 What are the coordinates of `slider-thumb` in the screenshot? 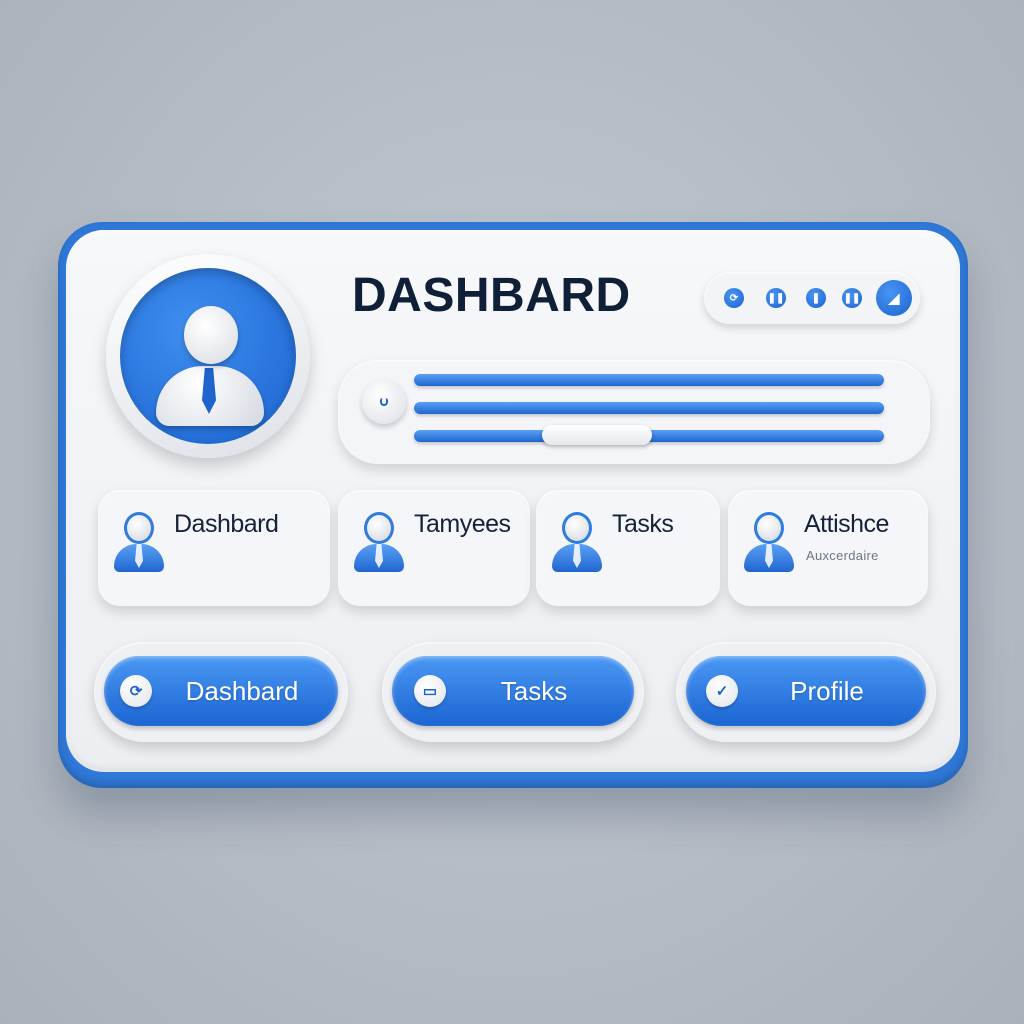 It's located at (597, 435).